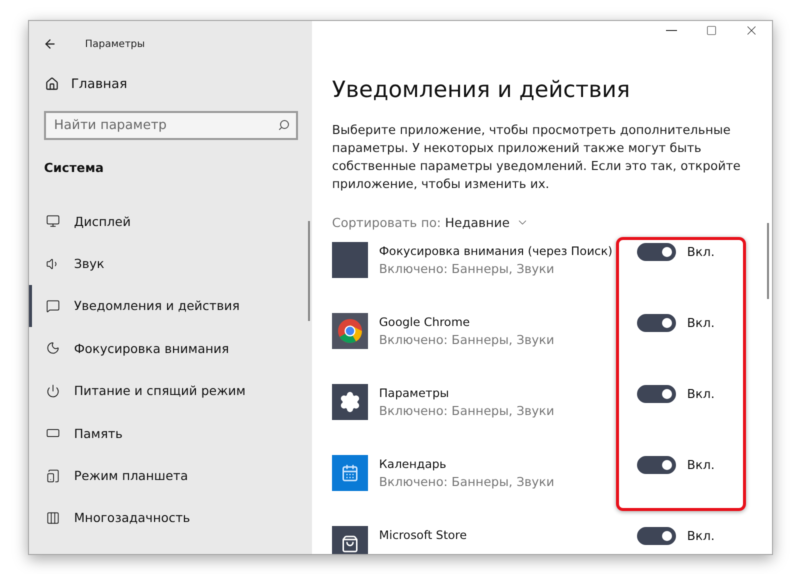 The image size is (800, 574). I want to click on sidebar-item: Дисплей, so click(170, 221).